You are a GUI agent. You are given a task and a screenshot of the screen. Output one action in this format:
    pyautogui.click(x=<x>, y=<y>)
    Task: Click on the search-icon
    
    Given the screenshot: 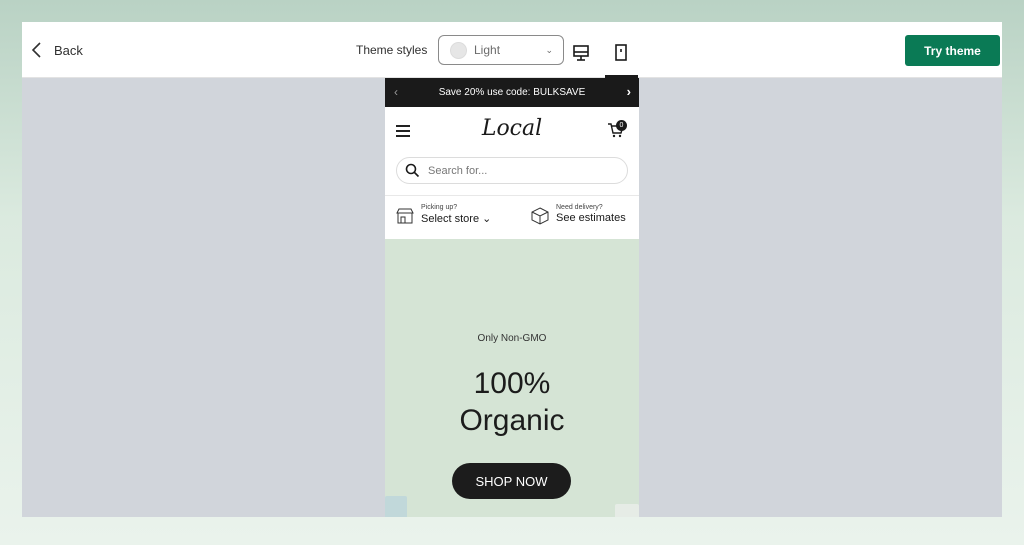 What is the action you would take?
    pyautogui.click(x=412, y=170)
    